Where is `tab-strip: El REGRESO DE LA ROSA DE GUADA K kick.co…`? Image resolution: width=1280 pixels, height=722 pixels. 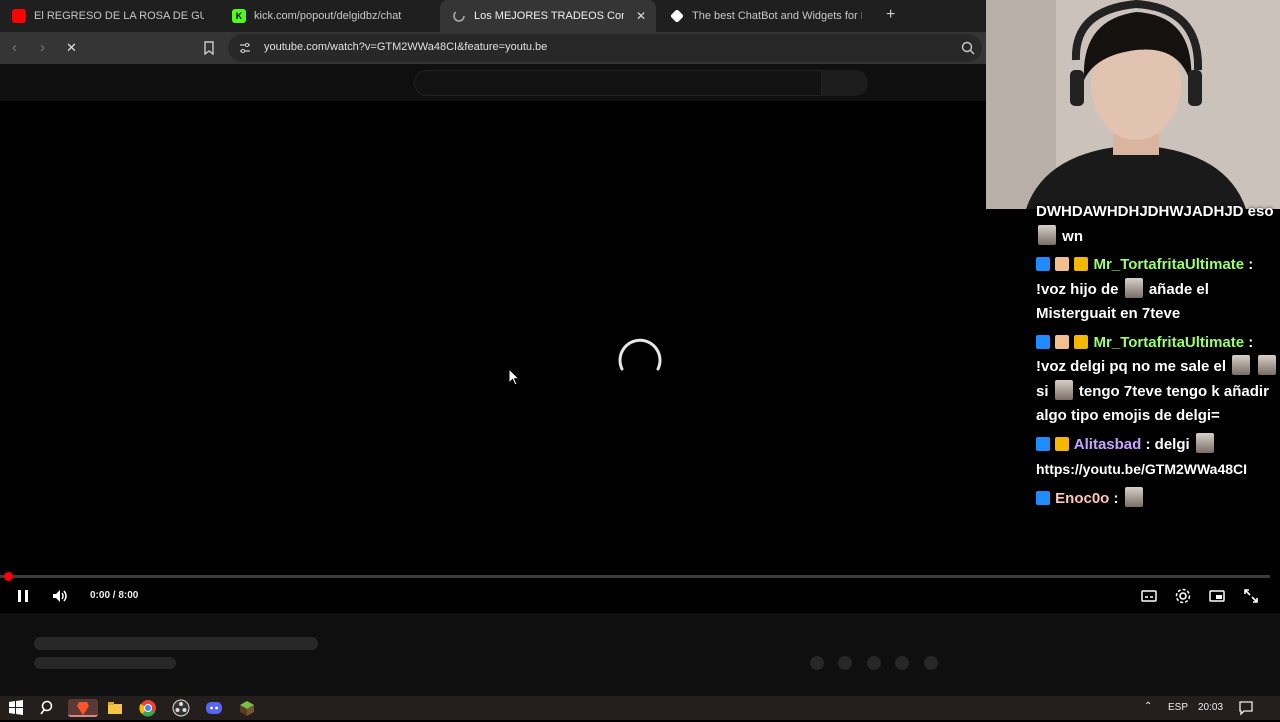 tab-strip: El REGRESO DE LA ROSA DE GUADA K kick.co… is located at coordinates (493, 16).